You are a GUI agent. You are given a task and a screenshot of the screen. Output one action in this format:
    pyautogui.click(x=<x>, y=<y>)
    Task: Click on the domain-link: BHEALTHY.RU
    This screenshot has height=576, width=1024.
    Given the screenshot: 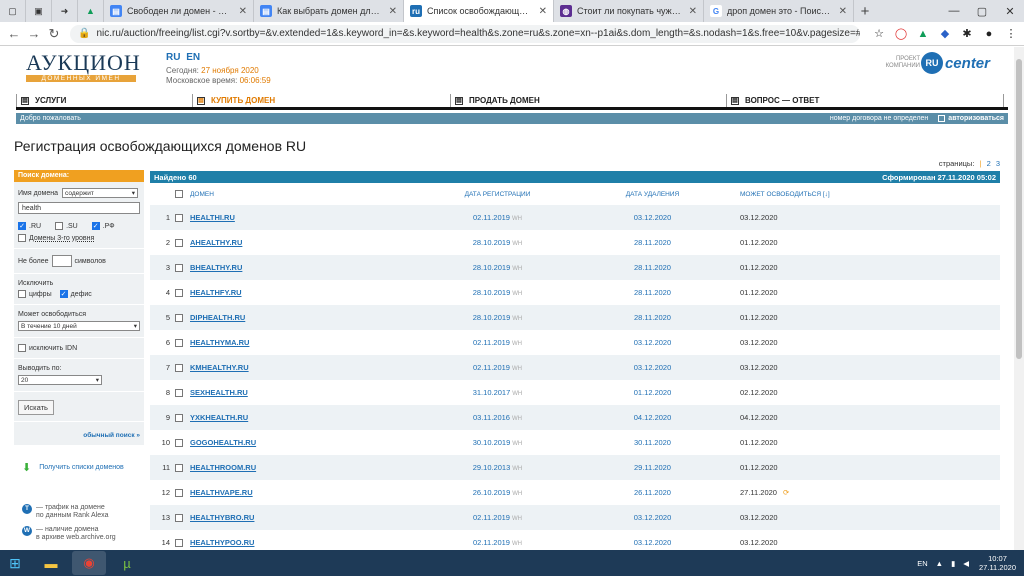 What is the action you would take?
    pyautogui.click(x=300, y=267)
    